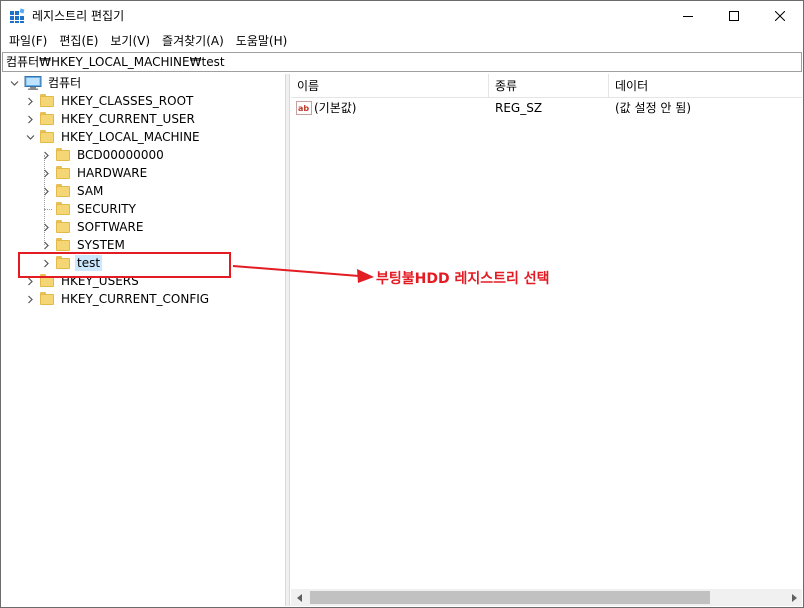  I want to click on tree-item-label: SYSTEM, so click(101, 245).